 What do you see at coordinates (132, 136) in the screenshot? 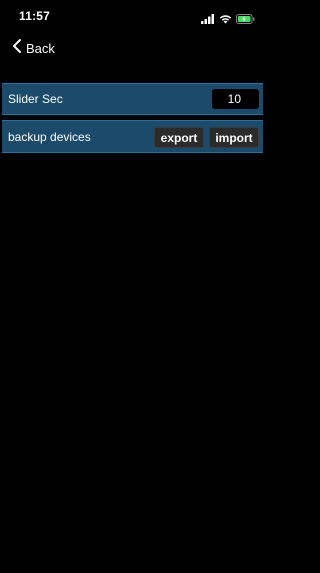
I see `backup-devices-row: backup devices export import` at bounding box center [132, 136].